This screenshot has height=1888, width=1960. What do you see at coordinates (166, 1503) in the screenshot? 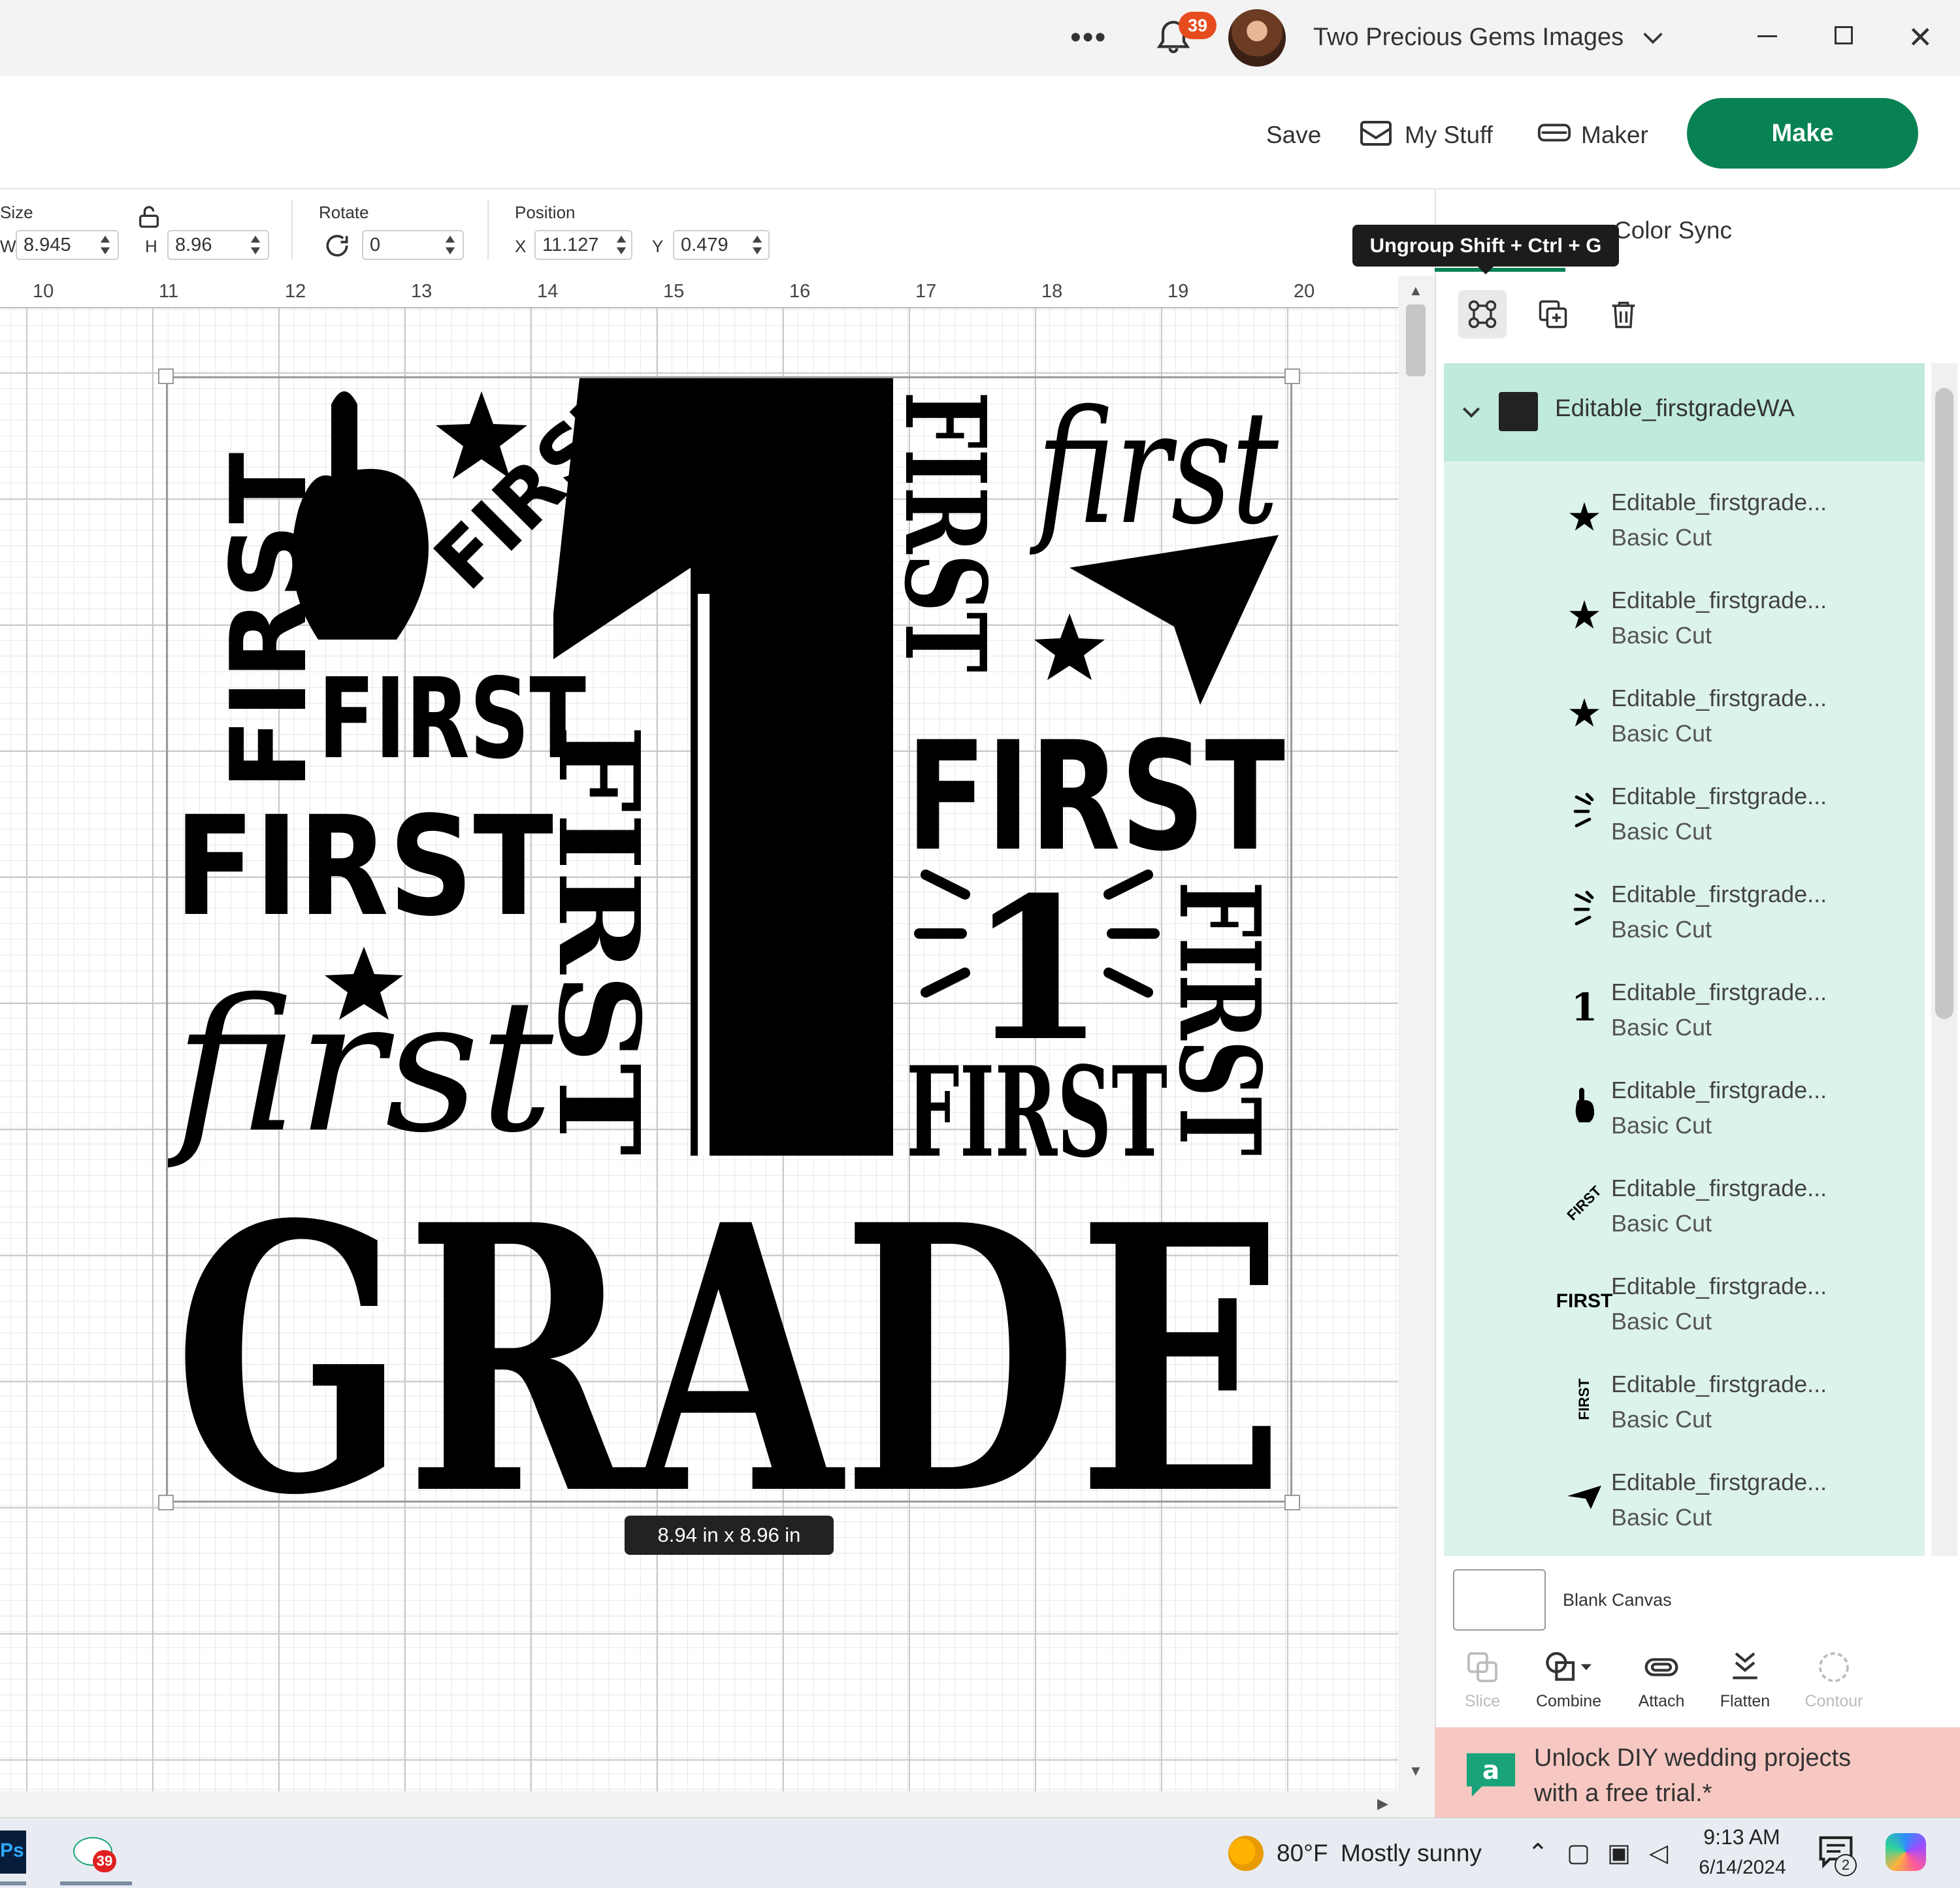
I see `resize-handle-bottom-left` at bounding box center [166, 1503].